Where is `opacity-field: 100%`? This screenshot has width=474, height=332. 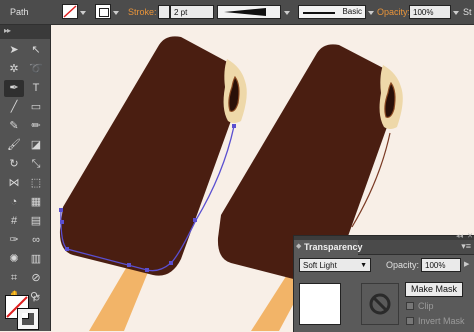
opacity-field: 100% is located at coordinates (430, 12).